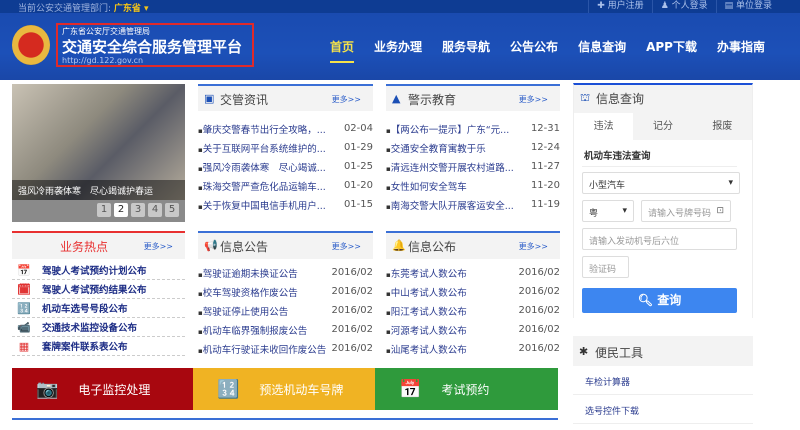 Image resolution: width=800 pixels, height=430 pixels. What do you see at coordinates (98, 270) in the screenshot?
I see `hot-item: 📅 驾驶人考试预约计划公布` at bounding box center [98, 270].